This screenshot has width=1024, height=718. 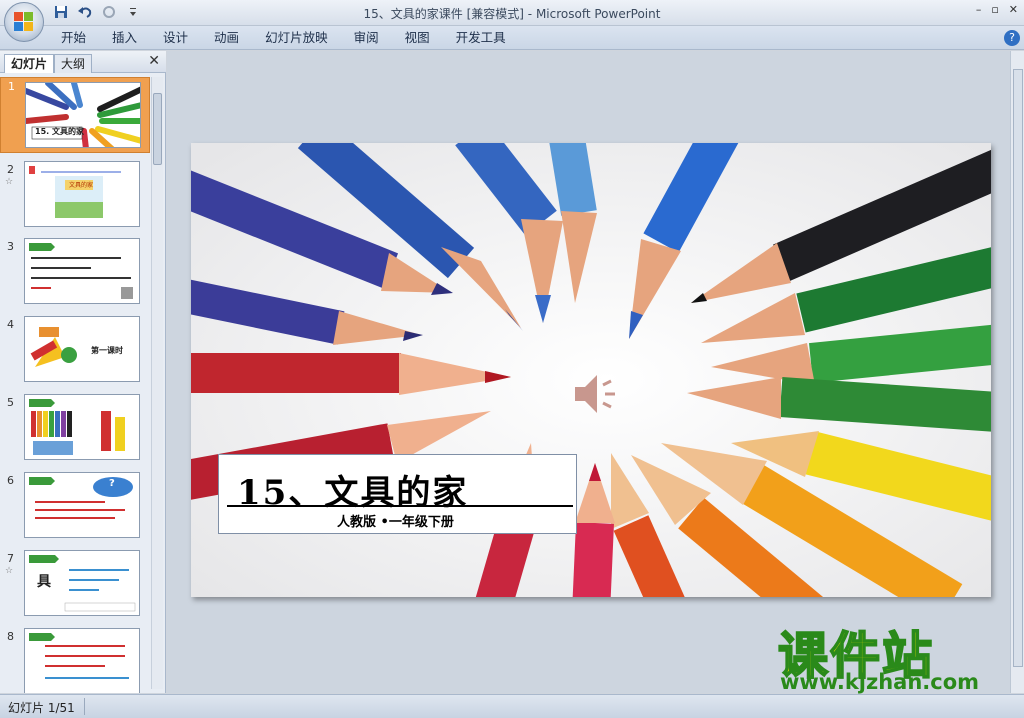 What do you see at coordinates (10, 246) in the screenshot?
I see `slide-number: 3` at bounding box center [10, 246].